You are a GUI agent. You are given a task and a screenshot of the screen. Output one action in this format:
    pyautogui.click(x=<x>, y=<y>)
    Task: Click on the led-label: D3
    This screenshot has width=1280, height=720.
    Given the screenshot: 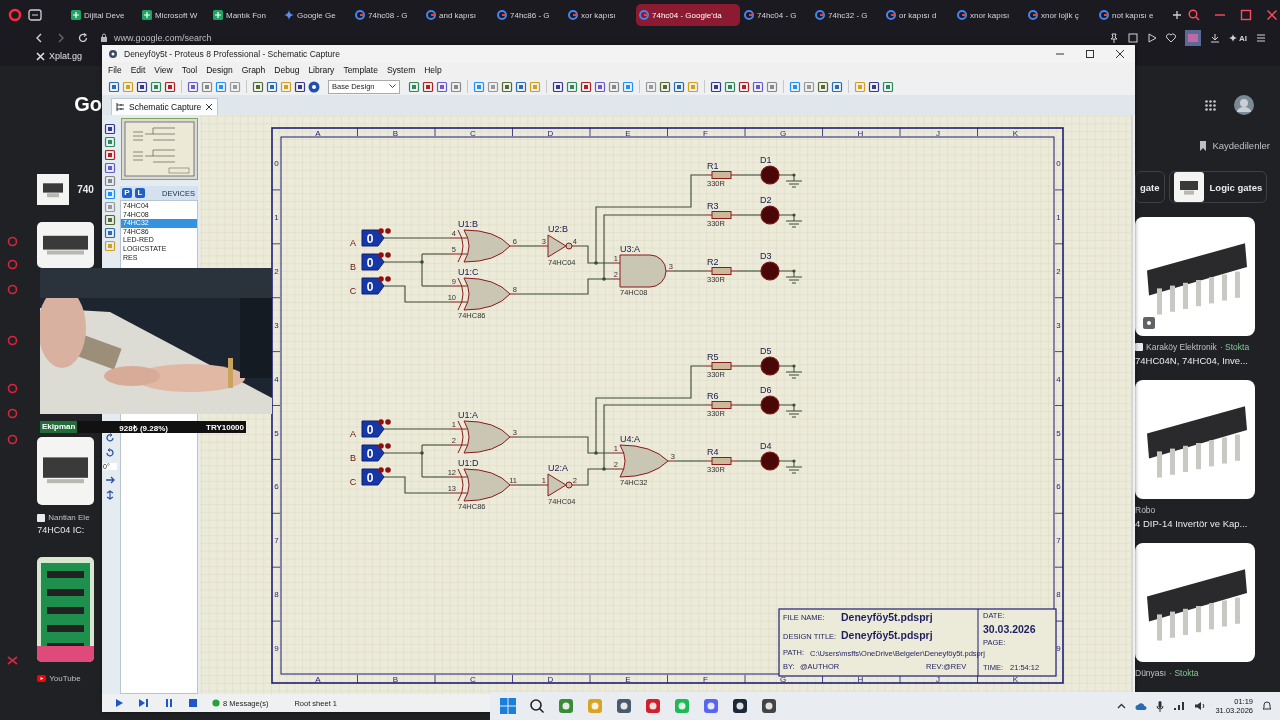 What is the action you would take?
    pyautogui.click(x=766, y=256)
    